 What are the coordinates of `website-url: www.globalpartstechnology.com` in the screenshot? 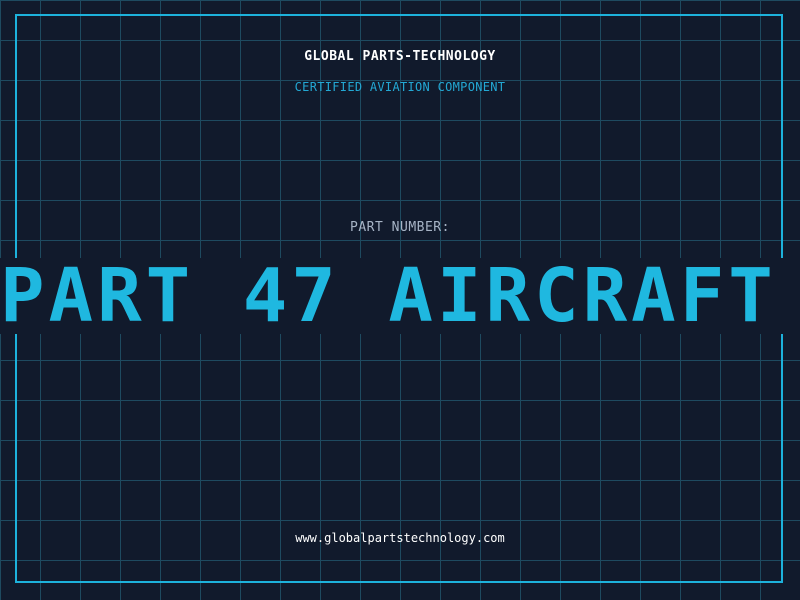 It's located at (400, 538).